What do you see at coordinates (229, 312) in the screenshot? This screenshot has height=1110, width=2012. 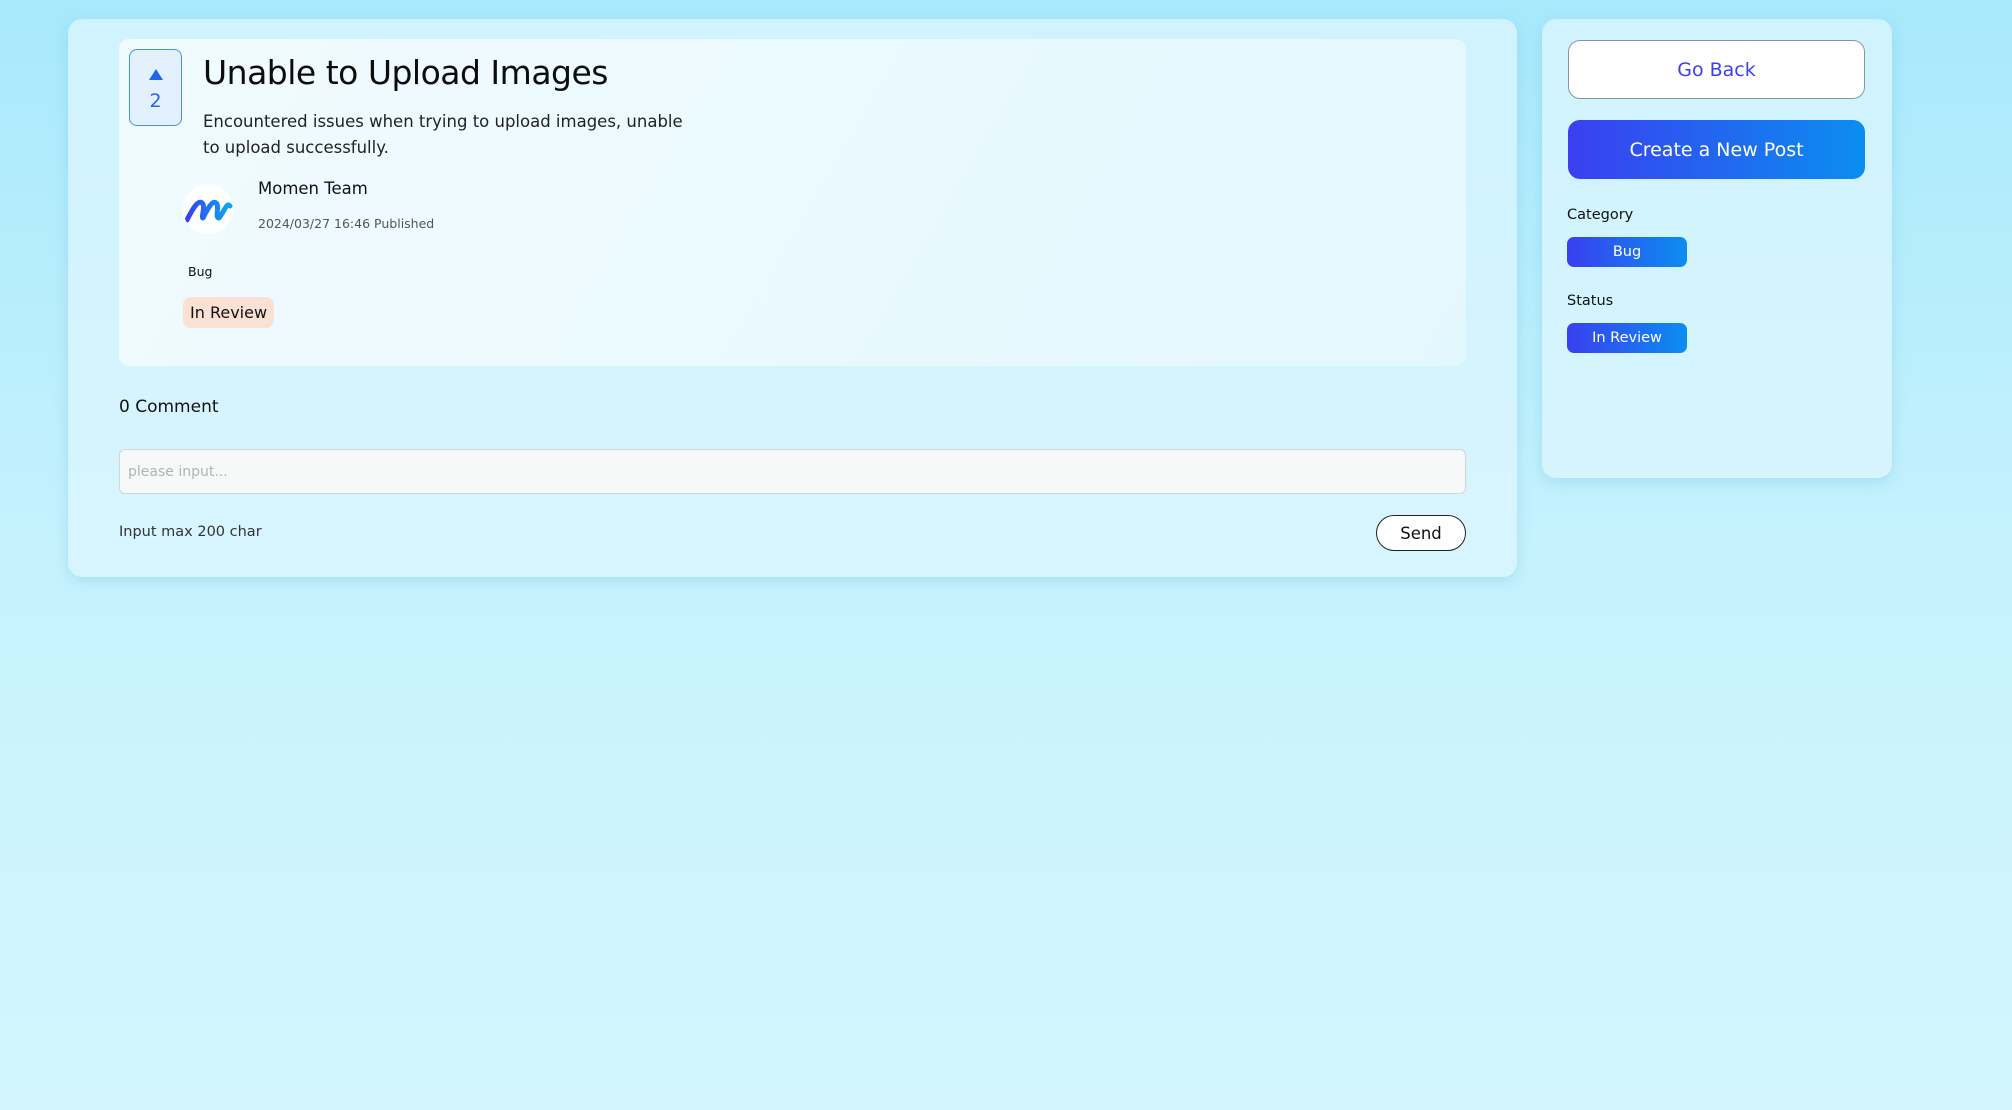 I see `status-badge: In Review` at bounding box center [229, 312].